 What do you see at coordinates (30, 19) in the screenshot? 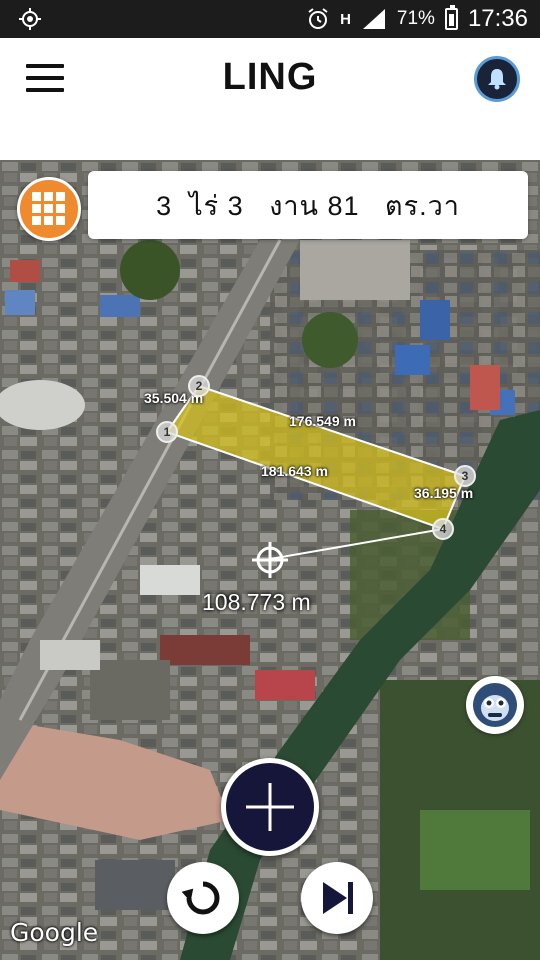
I see `gps-icon` at bounding box center [30, 19].